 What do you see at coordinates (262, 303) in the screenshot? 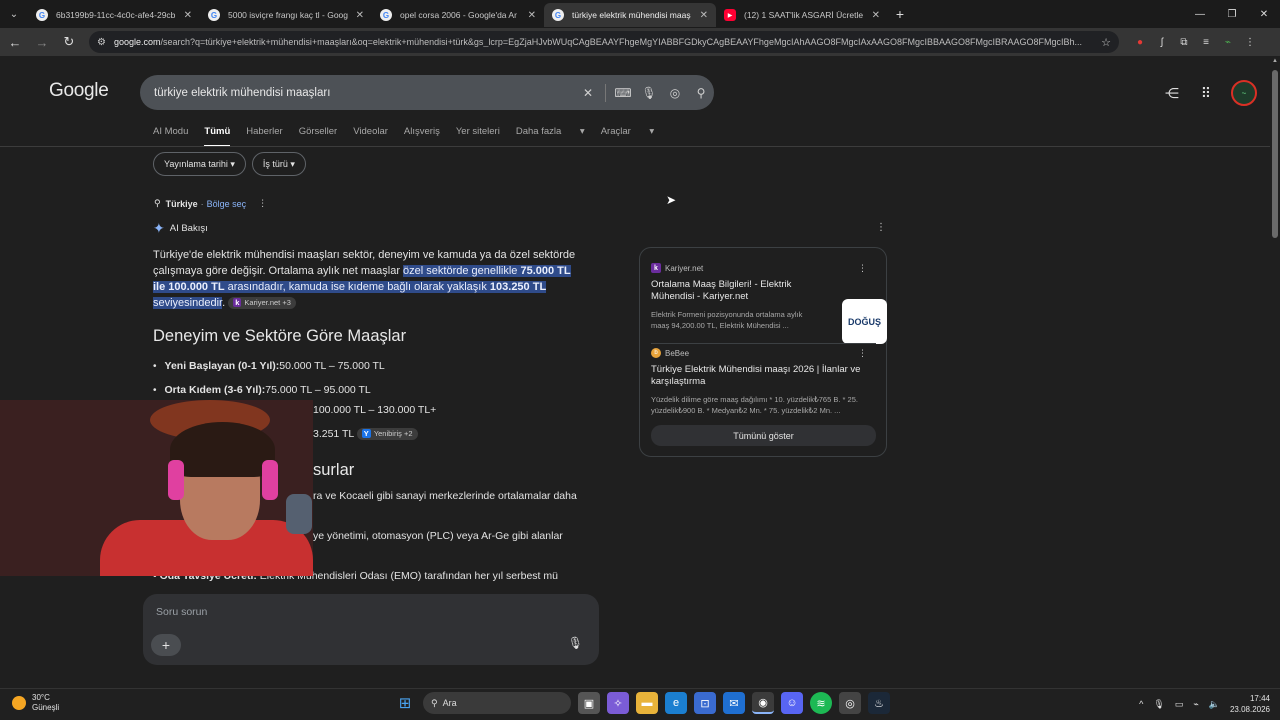
I see `source-pill: k Kariyer.net +3` at bounding box center [262, 303].